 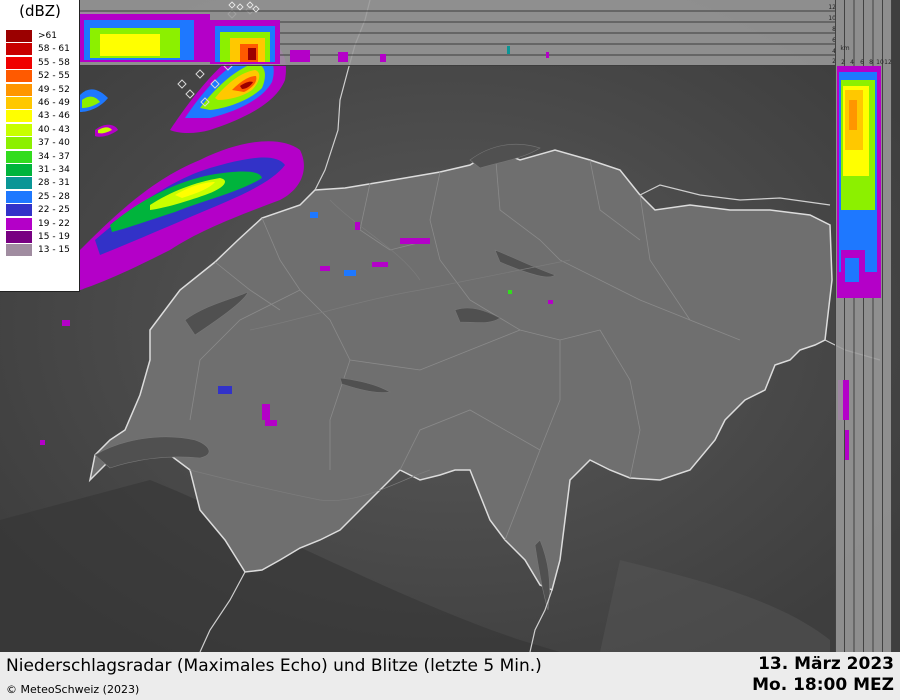 What do you see at coordinates (54, 49) in the screenshot?
I see `legend-label: 58 - 61` at bounding box center [54, 49].